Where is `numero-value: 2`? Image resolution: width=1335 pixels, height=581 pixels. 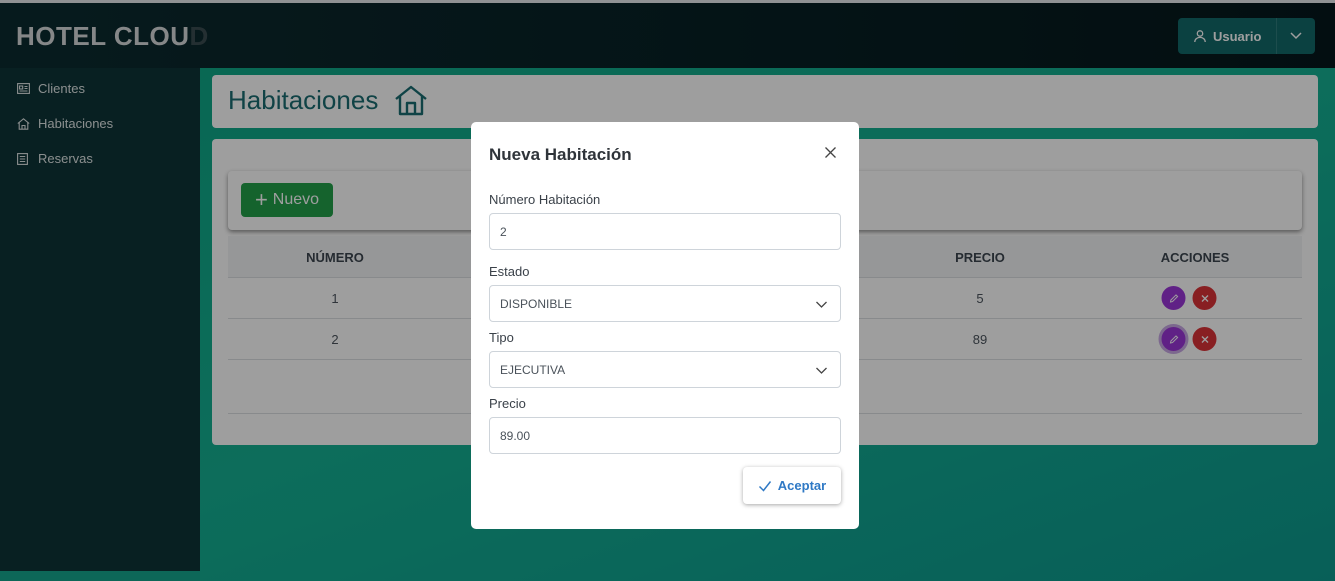 numero-value: 2 is located at coordinates (503, 231).